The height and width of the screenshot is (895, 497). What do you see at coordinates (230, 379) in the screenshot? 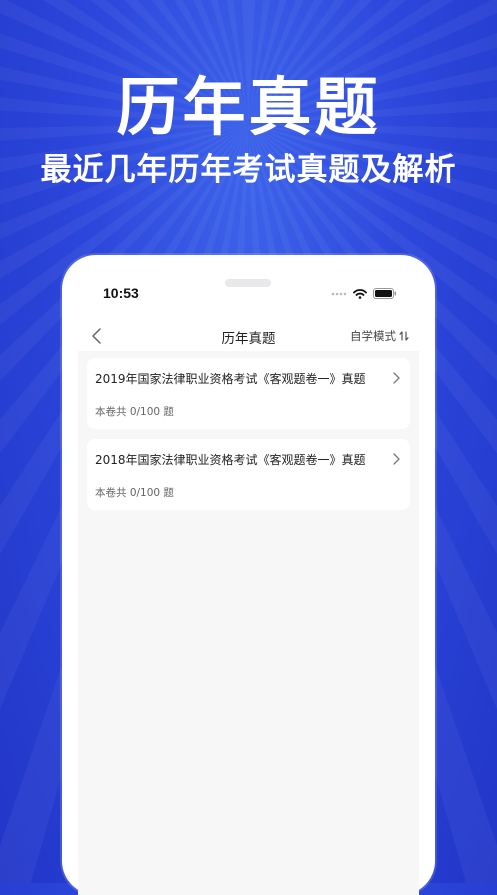
I see `paper-title: 2019年国家法律职业资格考试《客观题卷一》真题` at bounding box center [230, 379].